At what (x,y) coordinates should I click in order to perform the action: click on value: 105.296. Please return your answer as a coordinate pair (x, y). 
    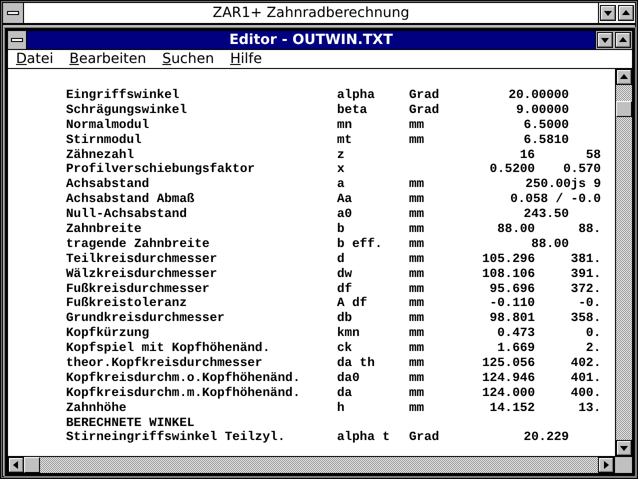
    Looking at the image, I should click on (508, 259).